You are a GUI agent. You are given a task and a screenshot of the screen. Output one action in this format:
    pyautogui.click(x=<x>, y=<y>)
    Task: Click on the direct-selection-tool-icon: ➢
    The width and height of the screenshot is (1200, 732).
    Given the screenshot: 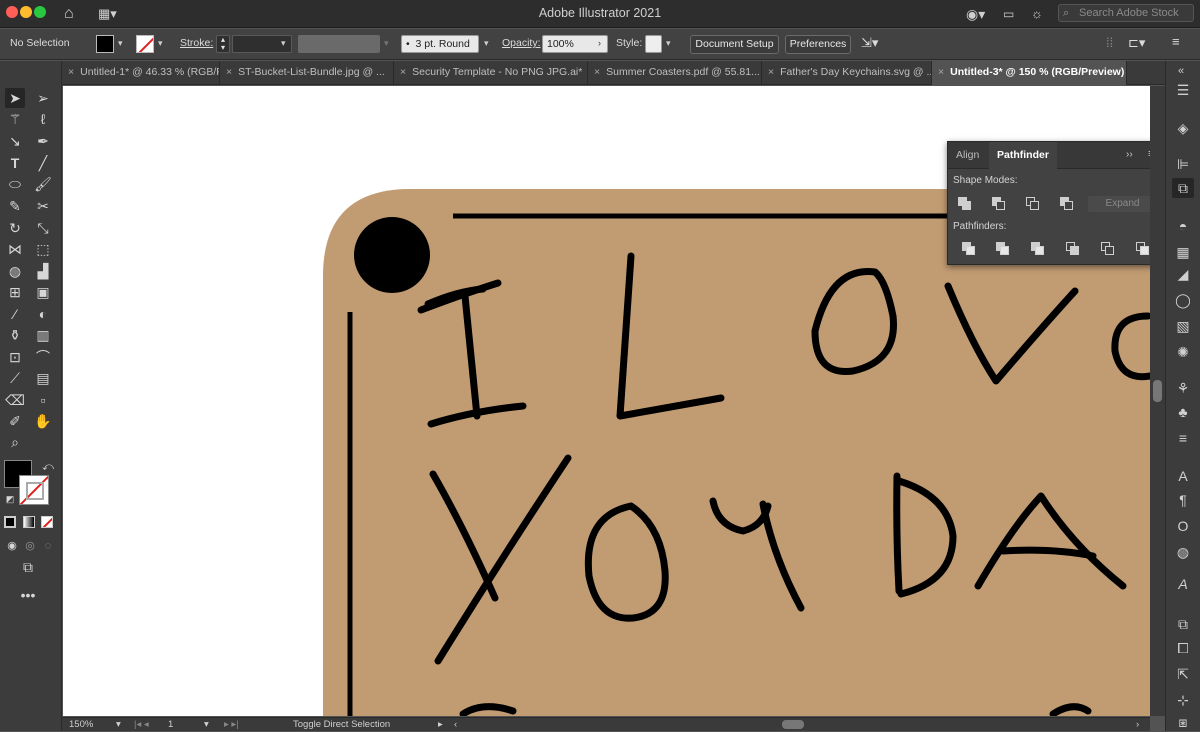 What is the action you would take?
    pyautogui.click(x=43, y=98)
    